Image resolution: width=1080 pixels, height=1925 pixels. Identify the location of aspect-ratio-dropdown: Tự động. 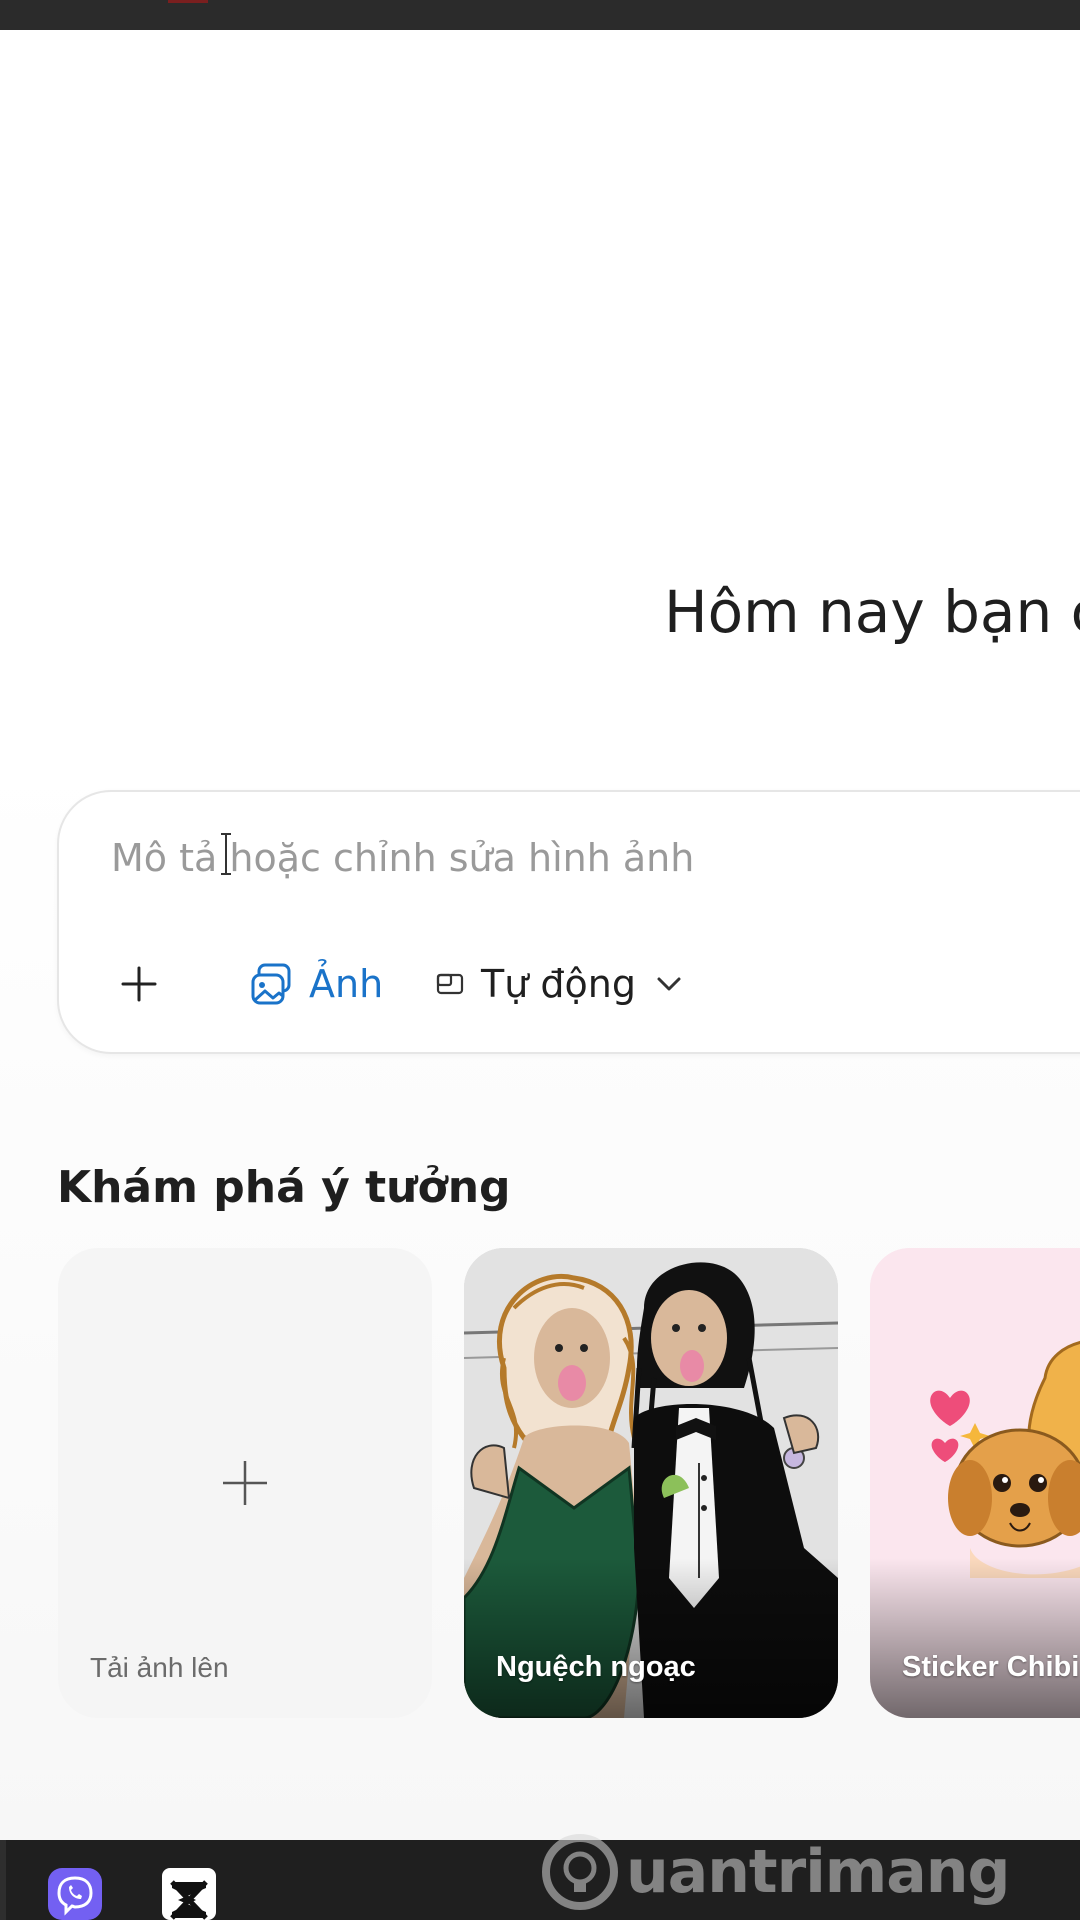
(559, 984).